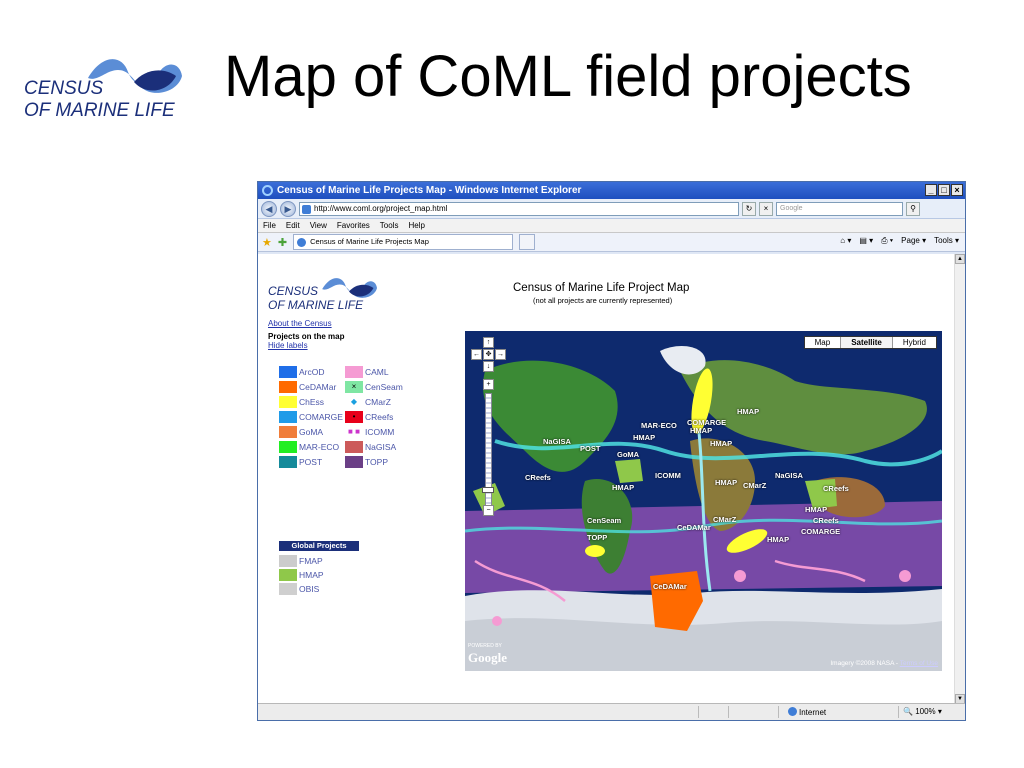 The width and height of the screenshot is (1024, 768). I want to click on search-go-button: ⚲, so click(913, 208).